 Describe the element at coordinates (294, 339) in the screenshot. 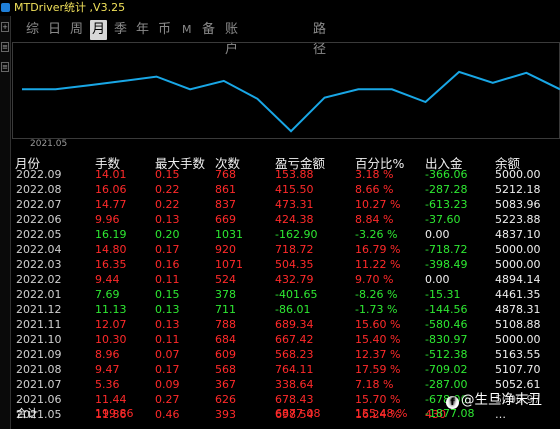

I see `cell-pnl: 667.42` at that location.